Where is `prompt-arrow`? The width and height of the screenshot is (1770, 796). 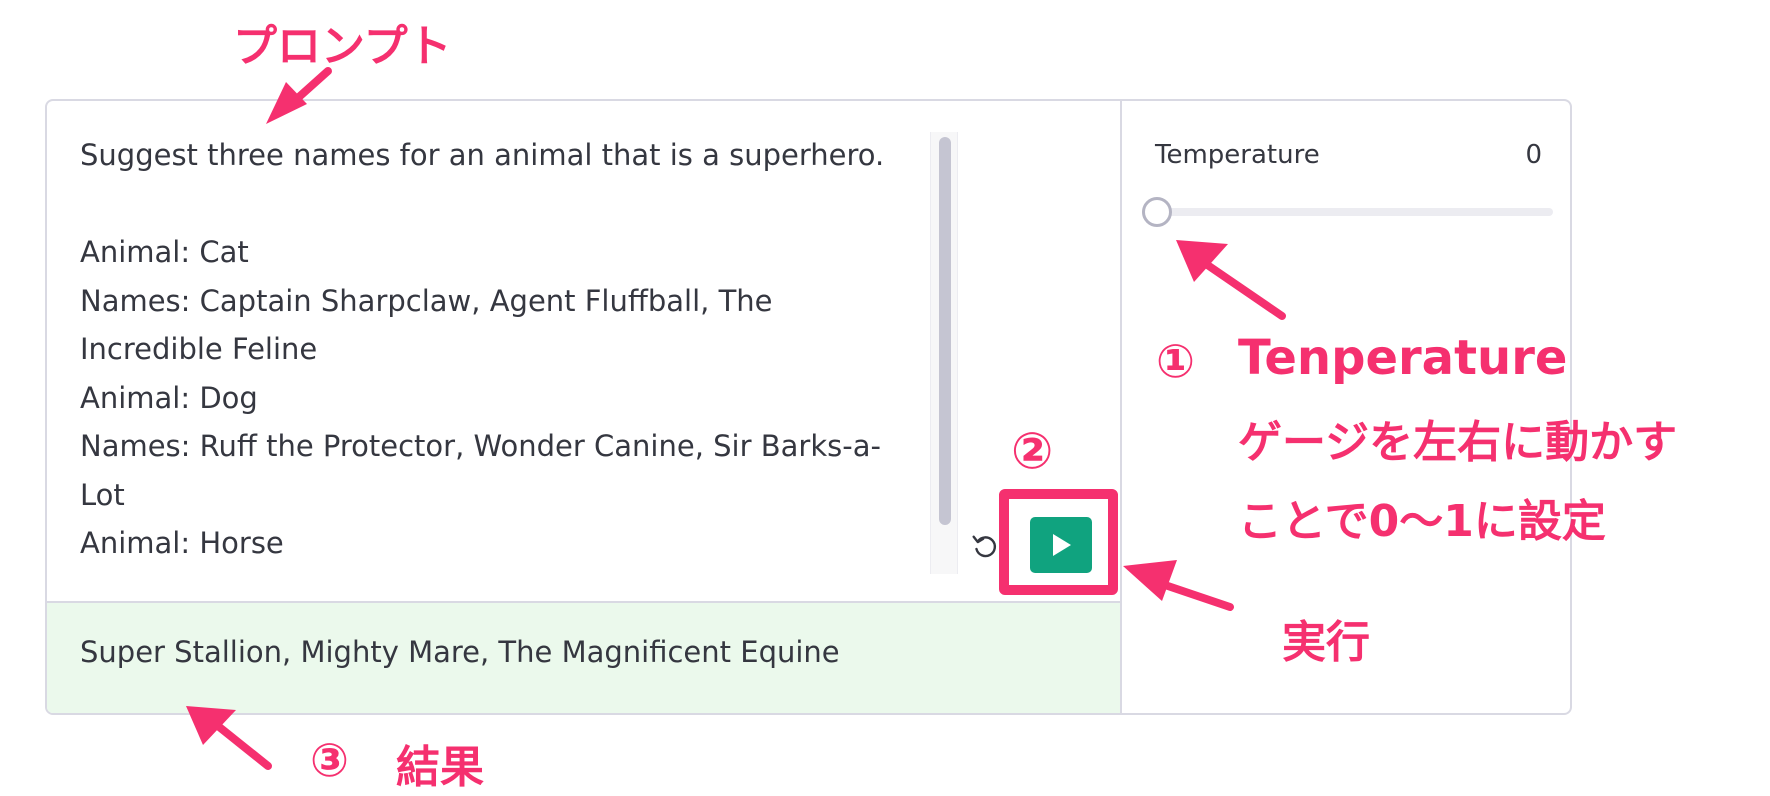 prompt-arrow is located at coordinates (299, 95).